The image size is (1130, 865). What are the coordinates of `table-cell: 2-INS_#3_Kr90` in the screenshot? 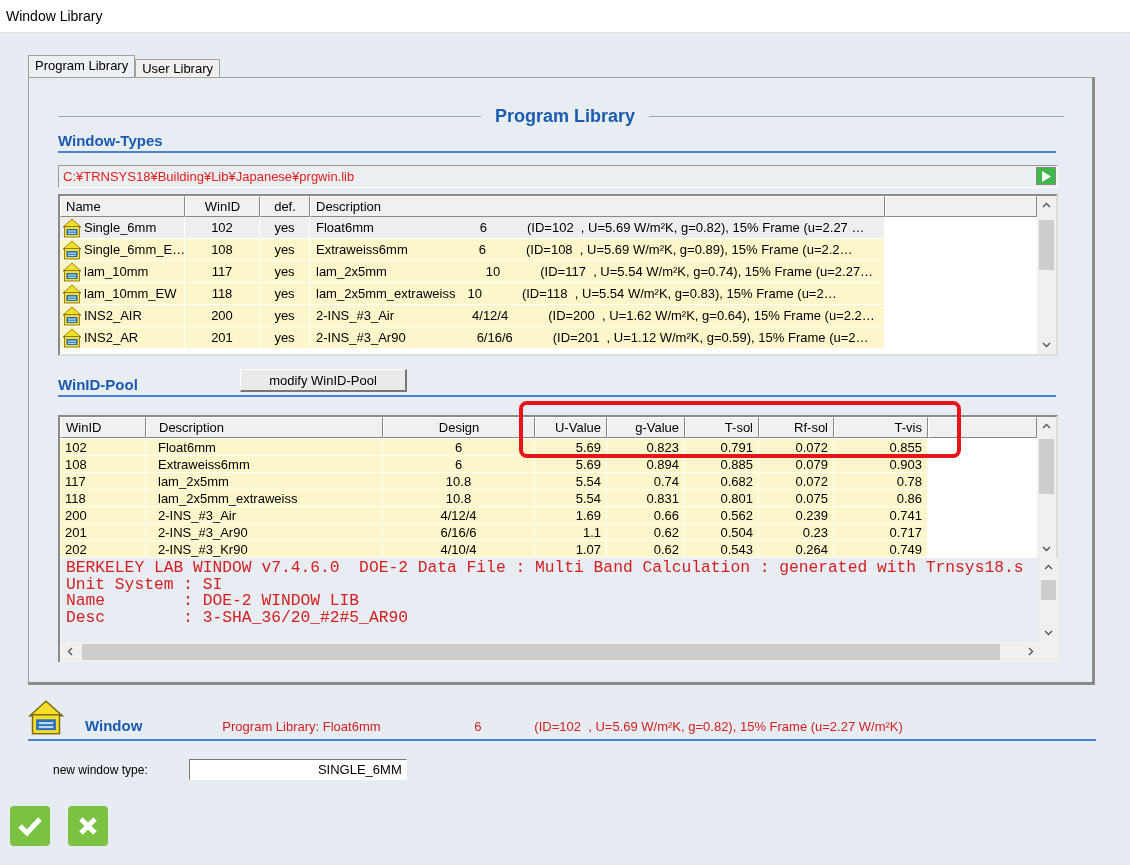 It's located at (203, 549).